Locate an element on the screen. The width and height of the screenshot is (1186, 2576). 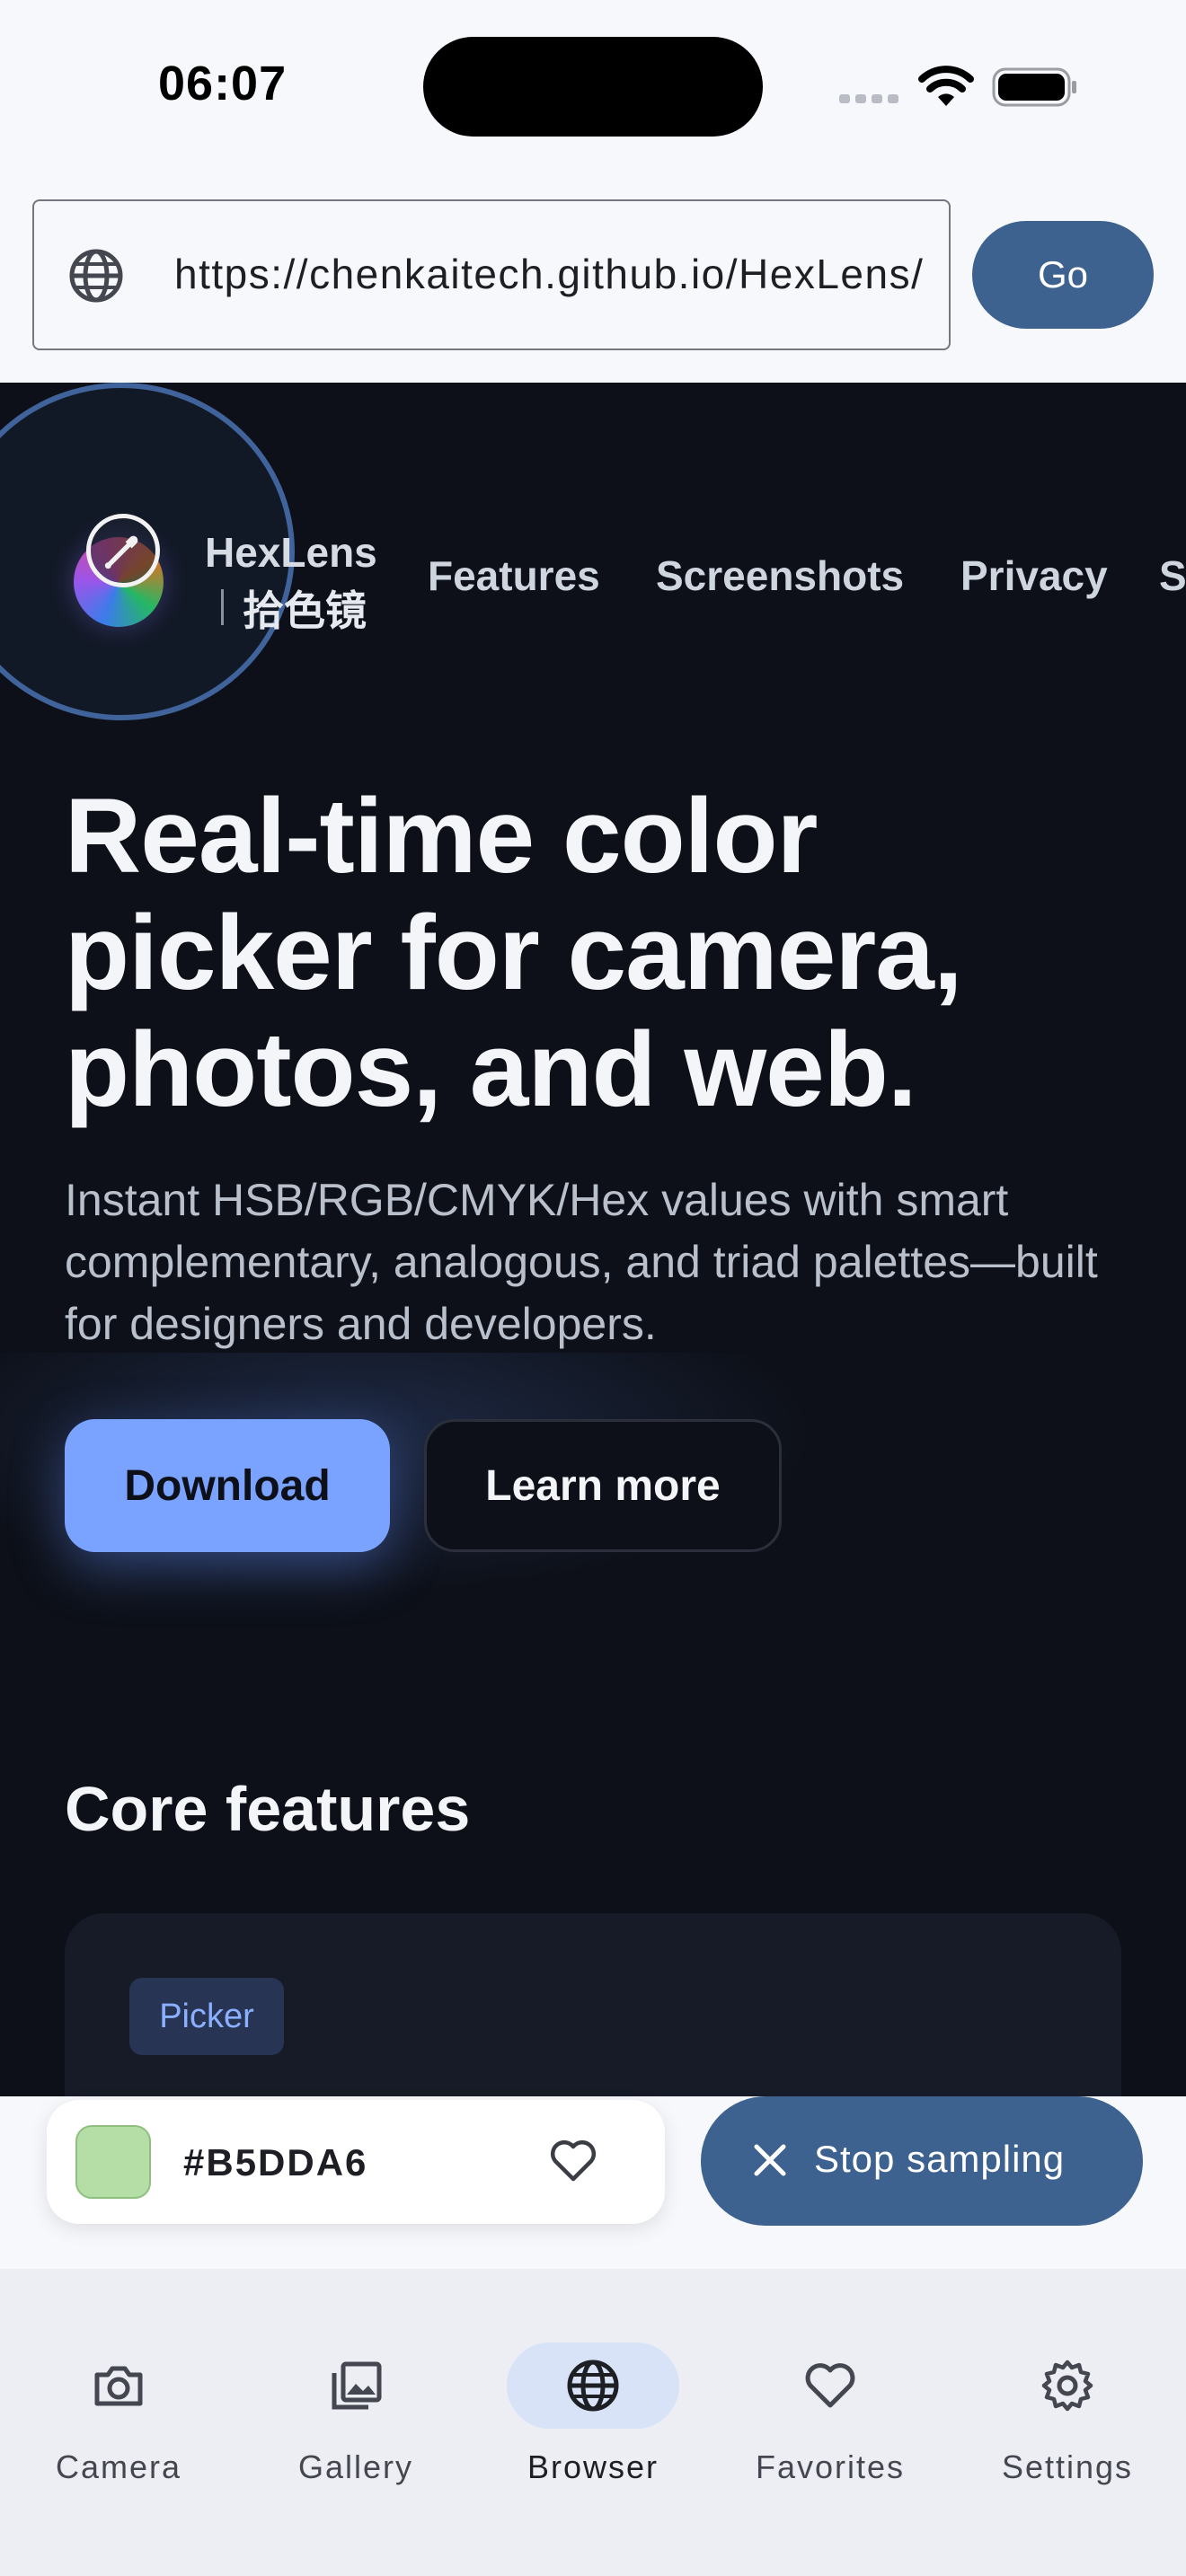
tab-gallery: Gallery is located at coordinates (355, 2395).